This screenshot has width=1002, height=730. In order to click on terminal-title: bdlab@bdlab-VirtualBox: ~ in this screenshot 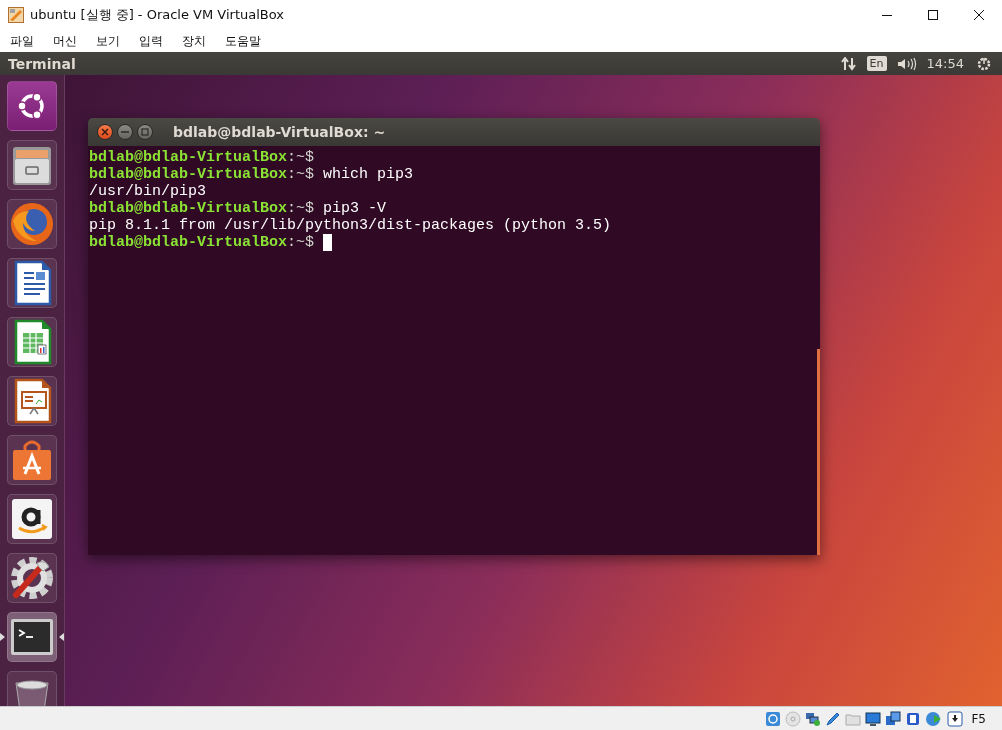, I will do `click(279, 132)`.